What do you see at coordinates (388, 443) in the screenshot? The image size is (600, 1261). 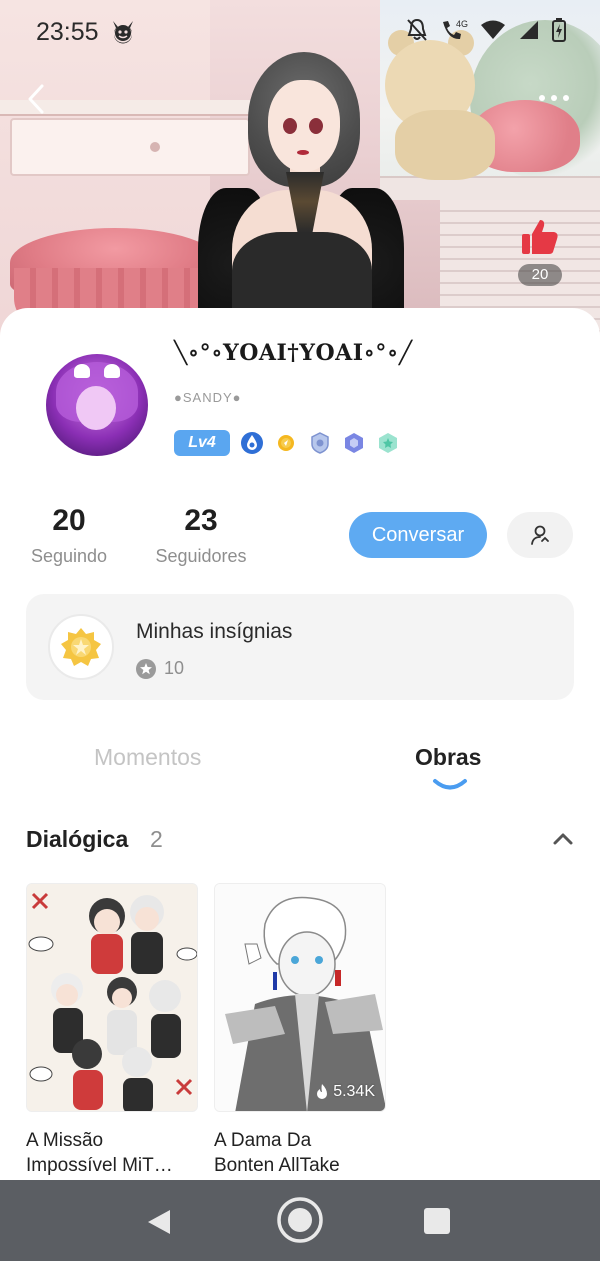 I see `star-badge-icon` at bounding box center [388, 443].